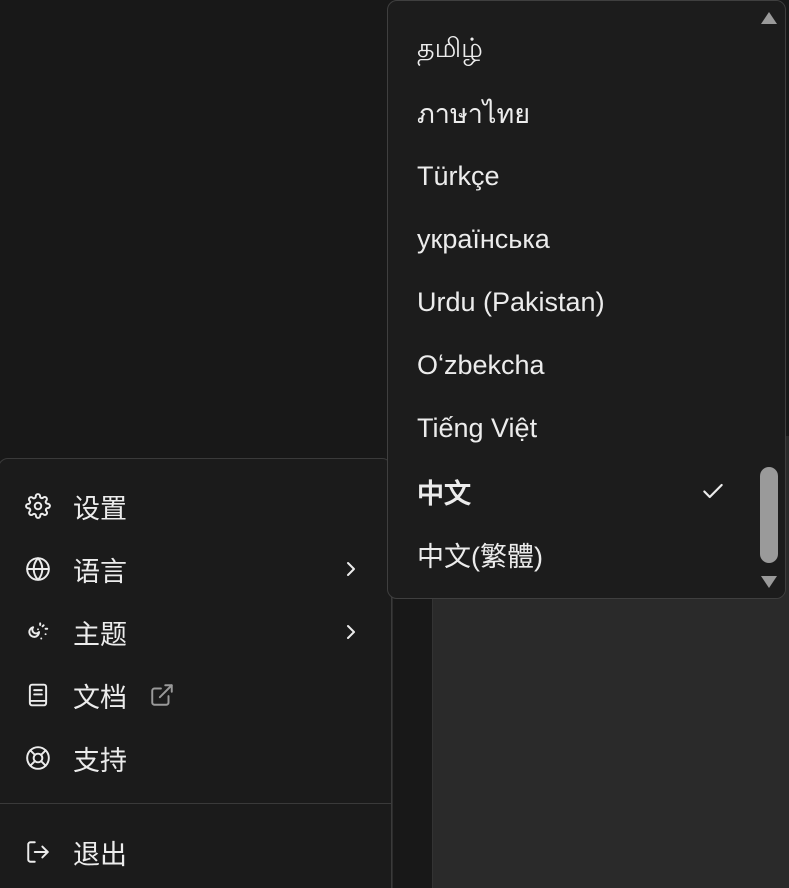 This screenshot has height=888, width=789. Describe the element at coordinates (38, 758) in the screenshot. I see `lifebuoy-icon` at that location.